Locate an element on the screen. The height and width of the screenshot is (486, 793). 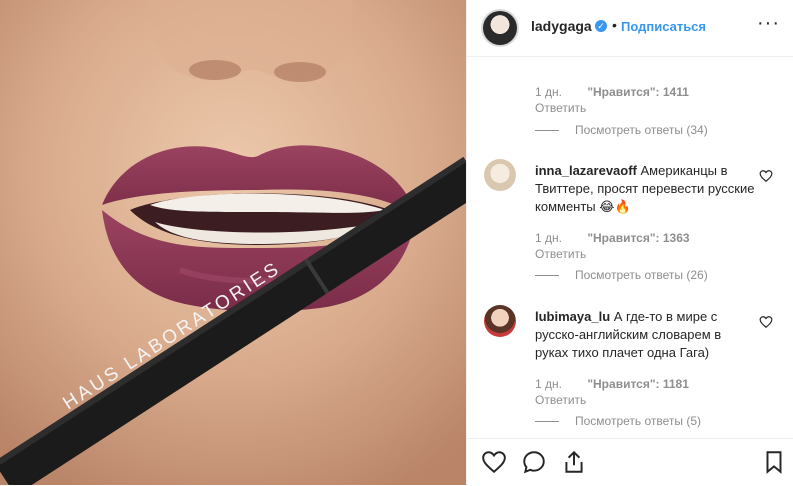
view-replies-button: Посмотреть ответы (5) is located at coordinates (618, 421).